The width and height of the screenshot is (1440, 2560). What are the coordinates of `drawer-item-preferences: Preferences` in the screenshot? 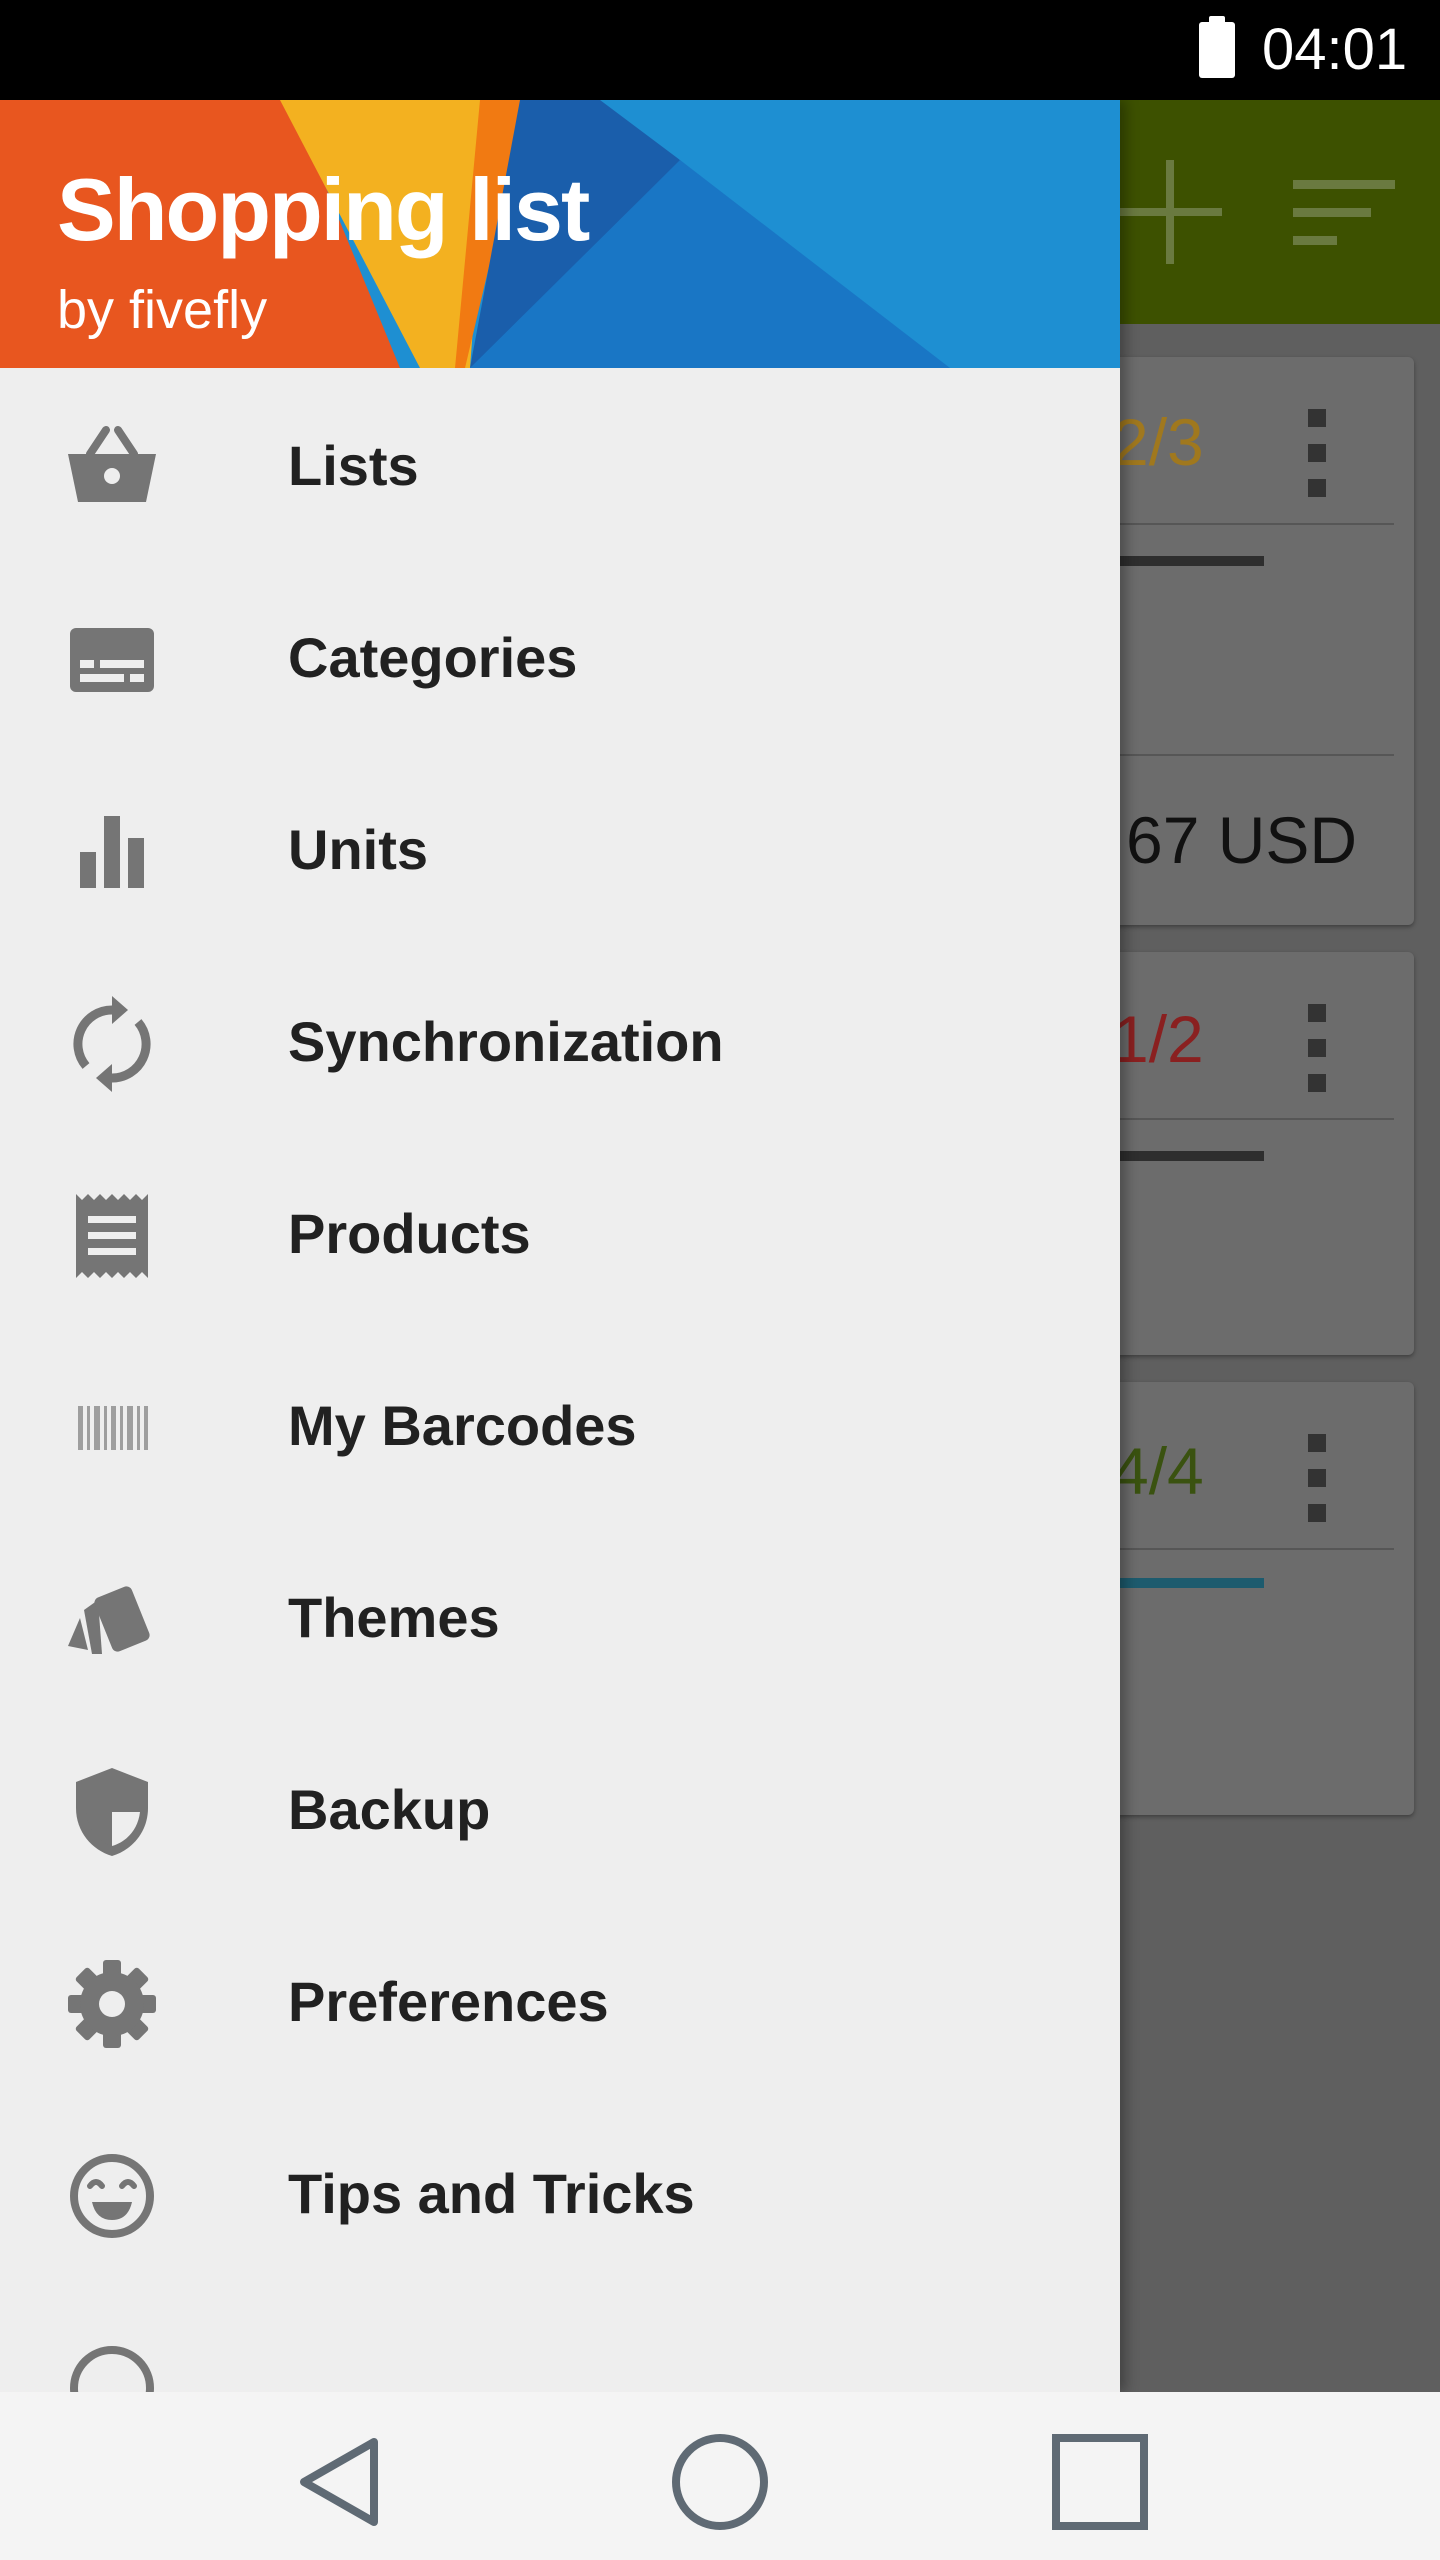 It's located at (560, 2000).